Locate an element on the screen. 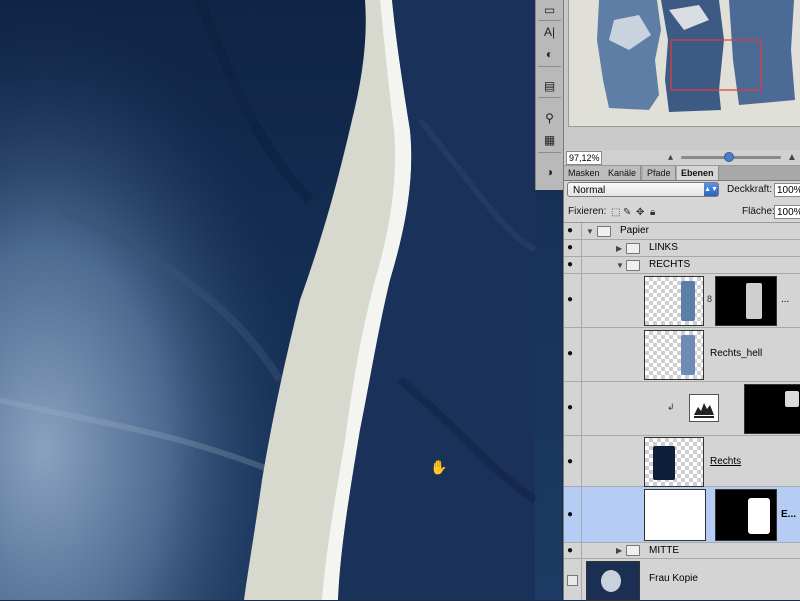 This screenshot has height=601, width=800. visibility-column is located at coordinates (573, 579).